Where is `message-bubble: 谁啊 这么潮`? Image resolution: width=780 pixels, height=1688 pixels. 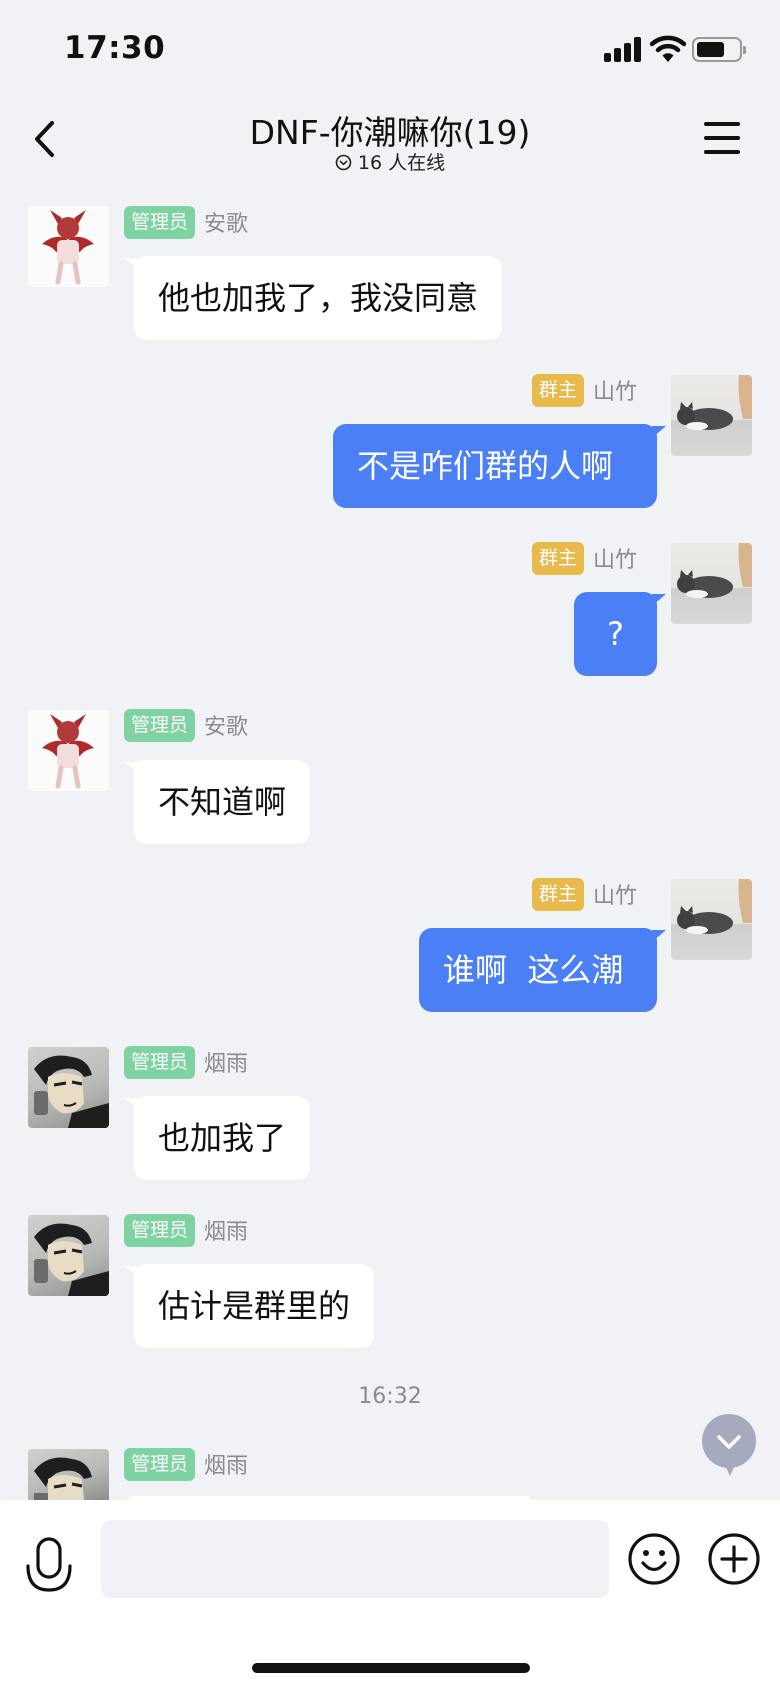 message-bubble: 谁啊 这么潮 is located at coordinates (542, 970).